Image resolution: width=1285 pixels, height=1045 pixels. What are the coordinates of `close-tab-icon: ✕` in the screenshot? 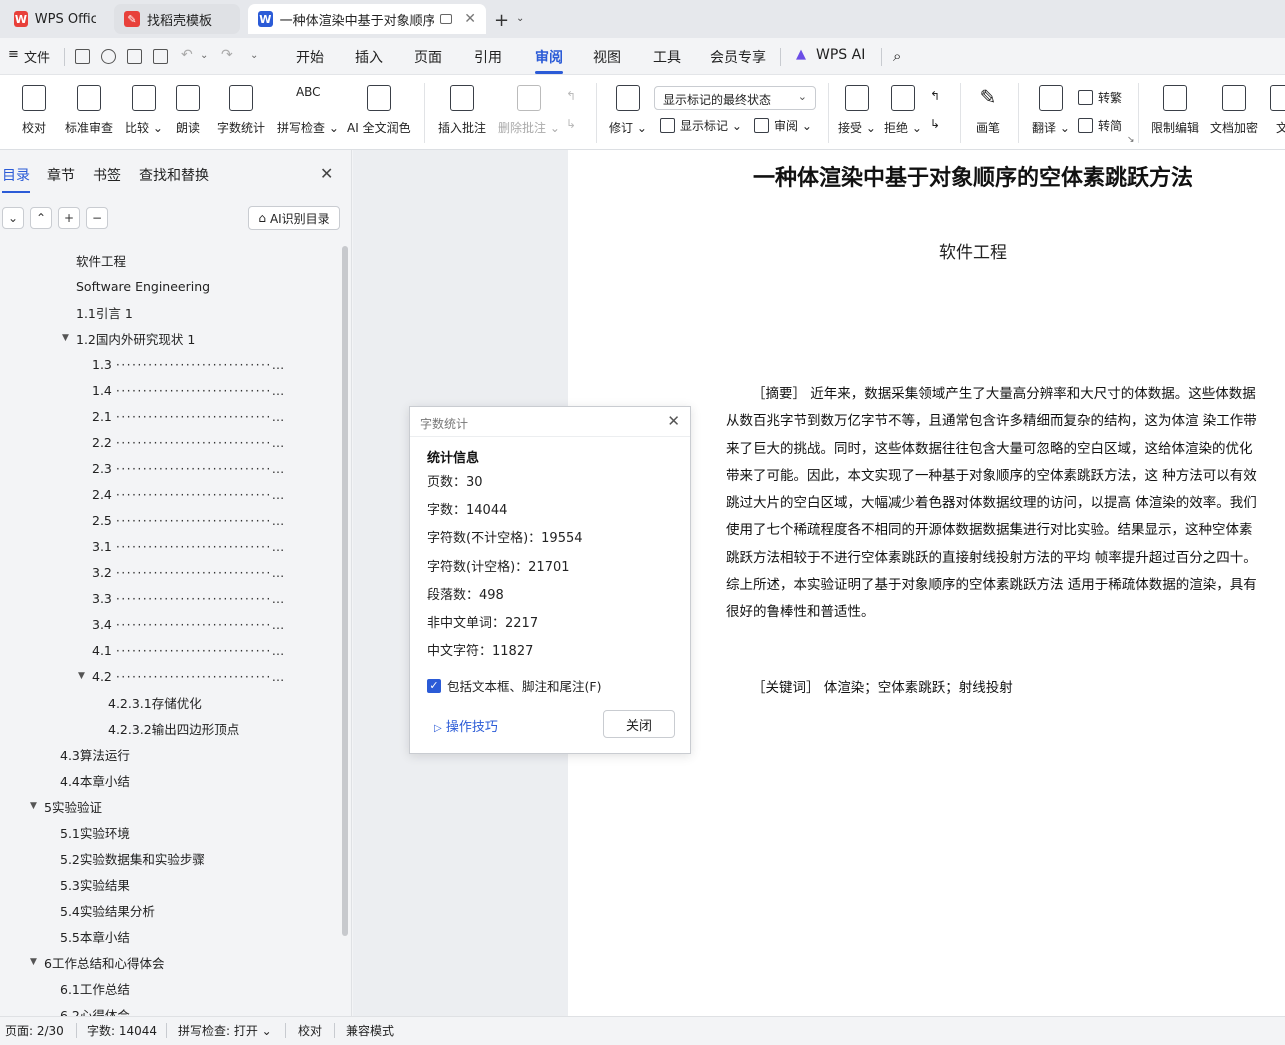 It's located at (470, 19).